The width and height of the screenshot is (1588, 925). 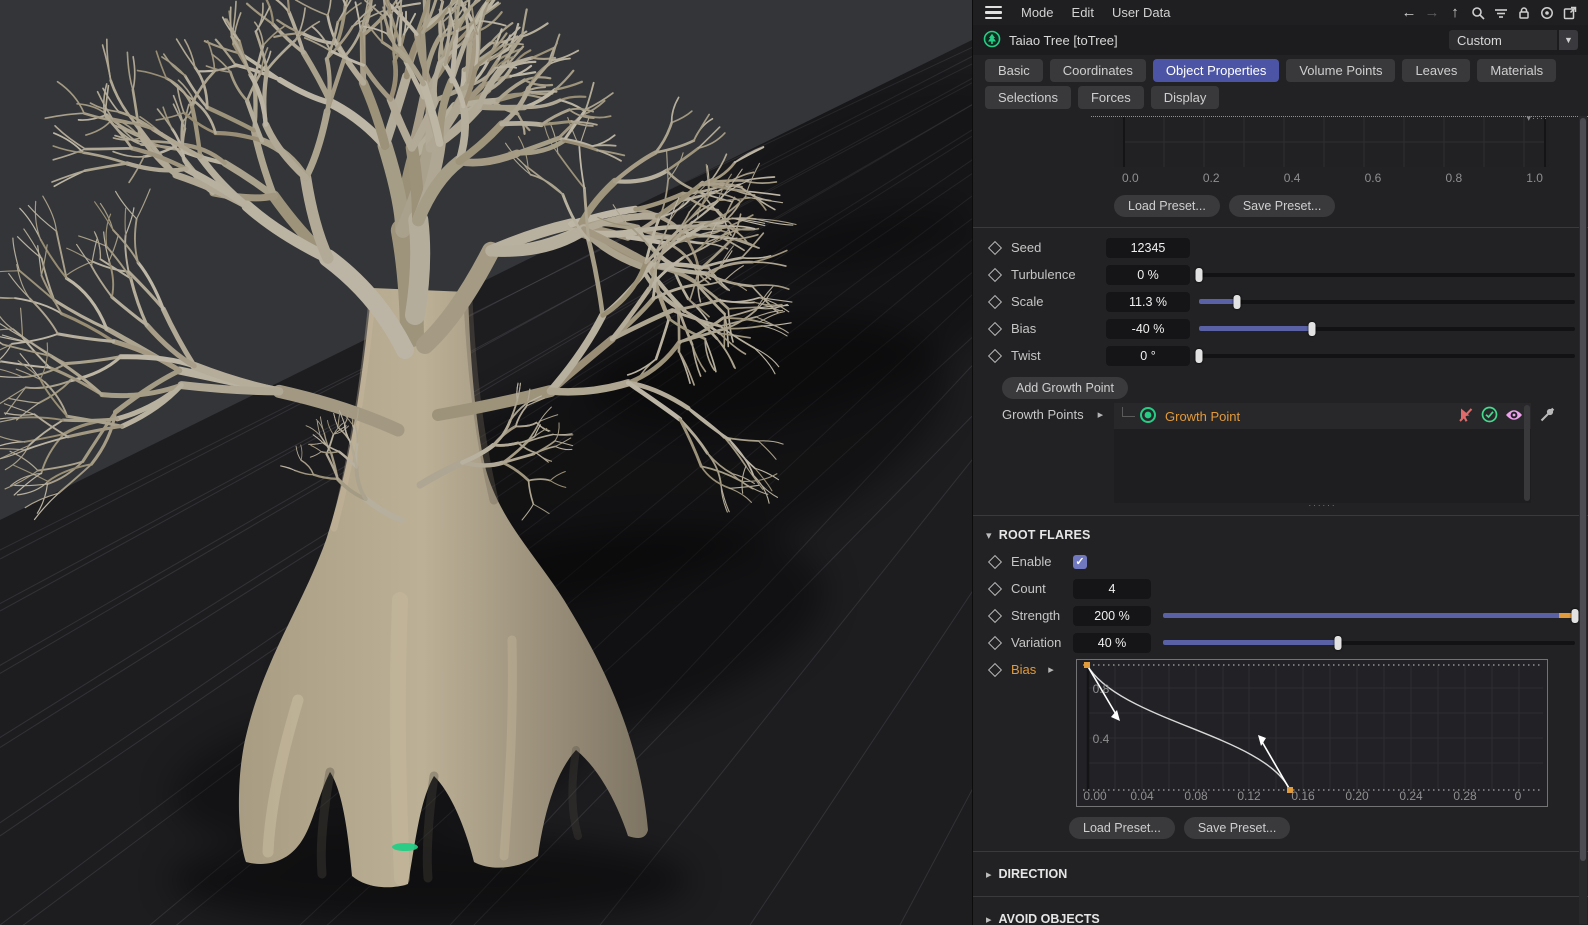 What do you see at coordinates (1527, 453) in the screenshot?
I see `list-scrollbar` at bounding box center [1527, 453].